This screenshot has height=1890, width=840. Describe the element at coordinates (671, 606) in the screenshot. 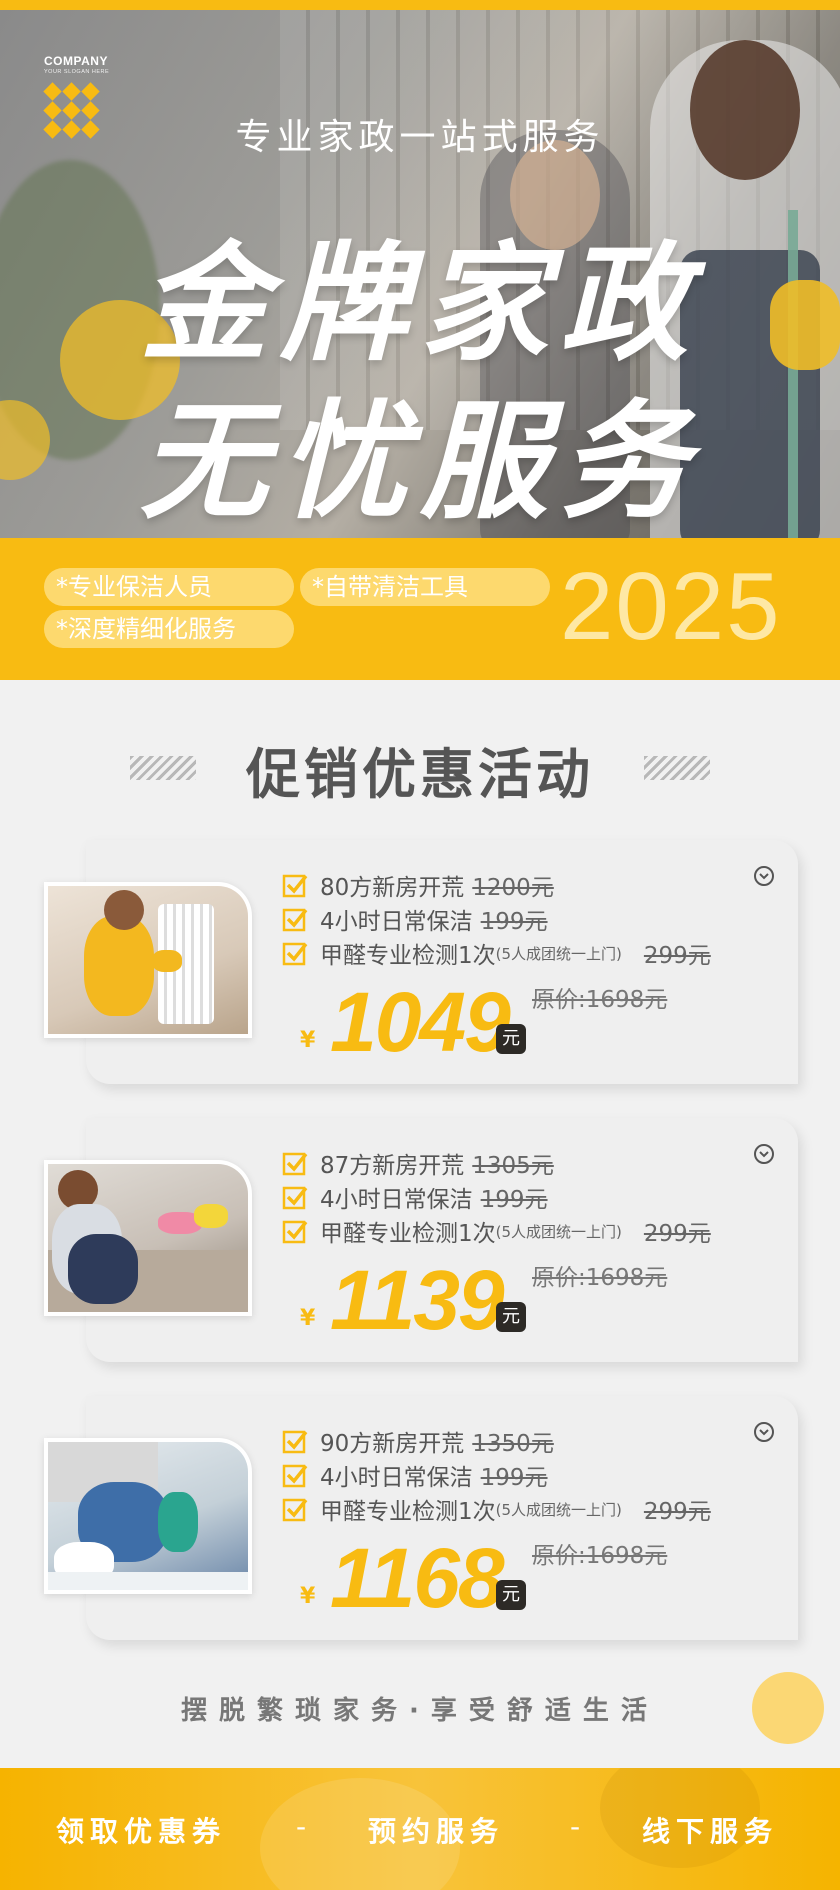

I see `year-label: 2025` at that location.